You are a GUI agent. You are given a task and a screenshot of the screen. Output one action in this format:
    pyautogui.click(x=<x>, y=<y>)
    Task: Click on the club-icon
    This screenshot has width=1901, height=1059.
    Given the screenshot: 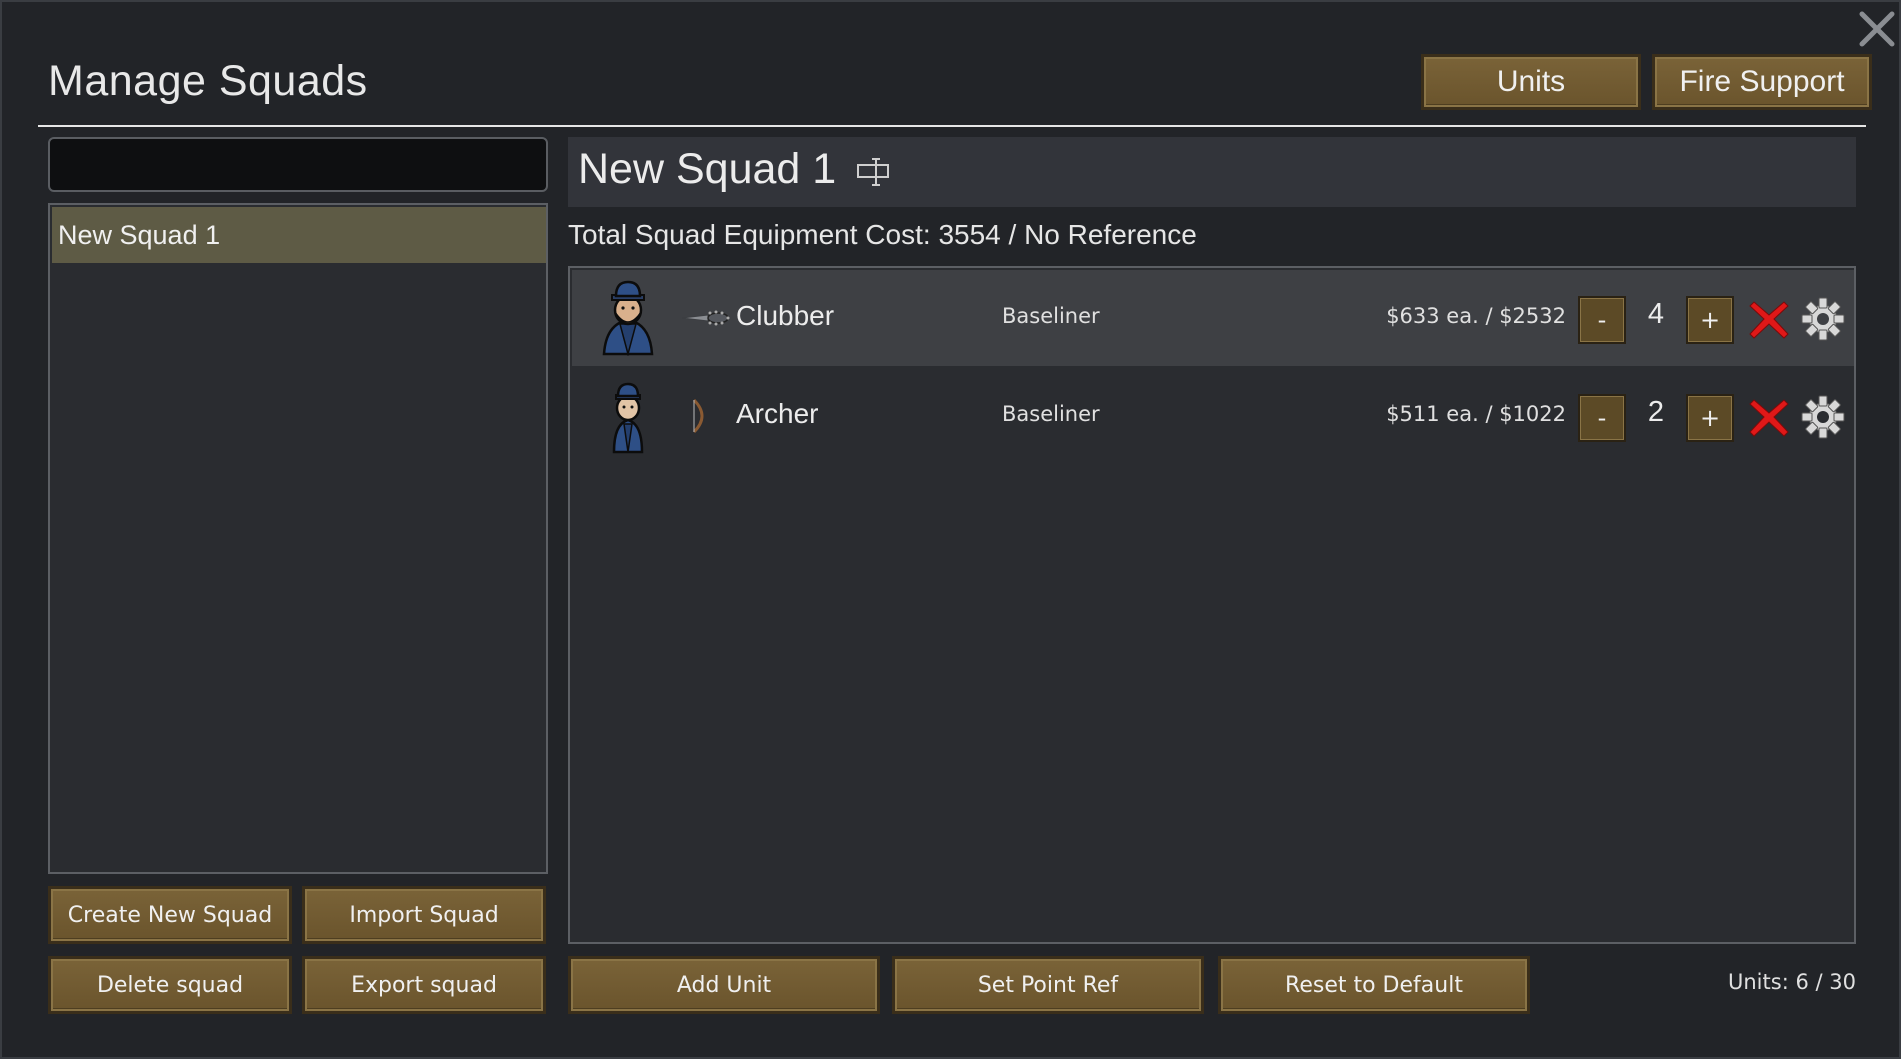 What is the action you would take?
    pyautogui.click(x=706, y=318)
    